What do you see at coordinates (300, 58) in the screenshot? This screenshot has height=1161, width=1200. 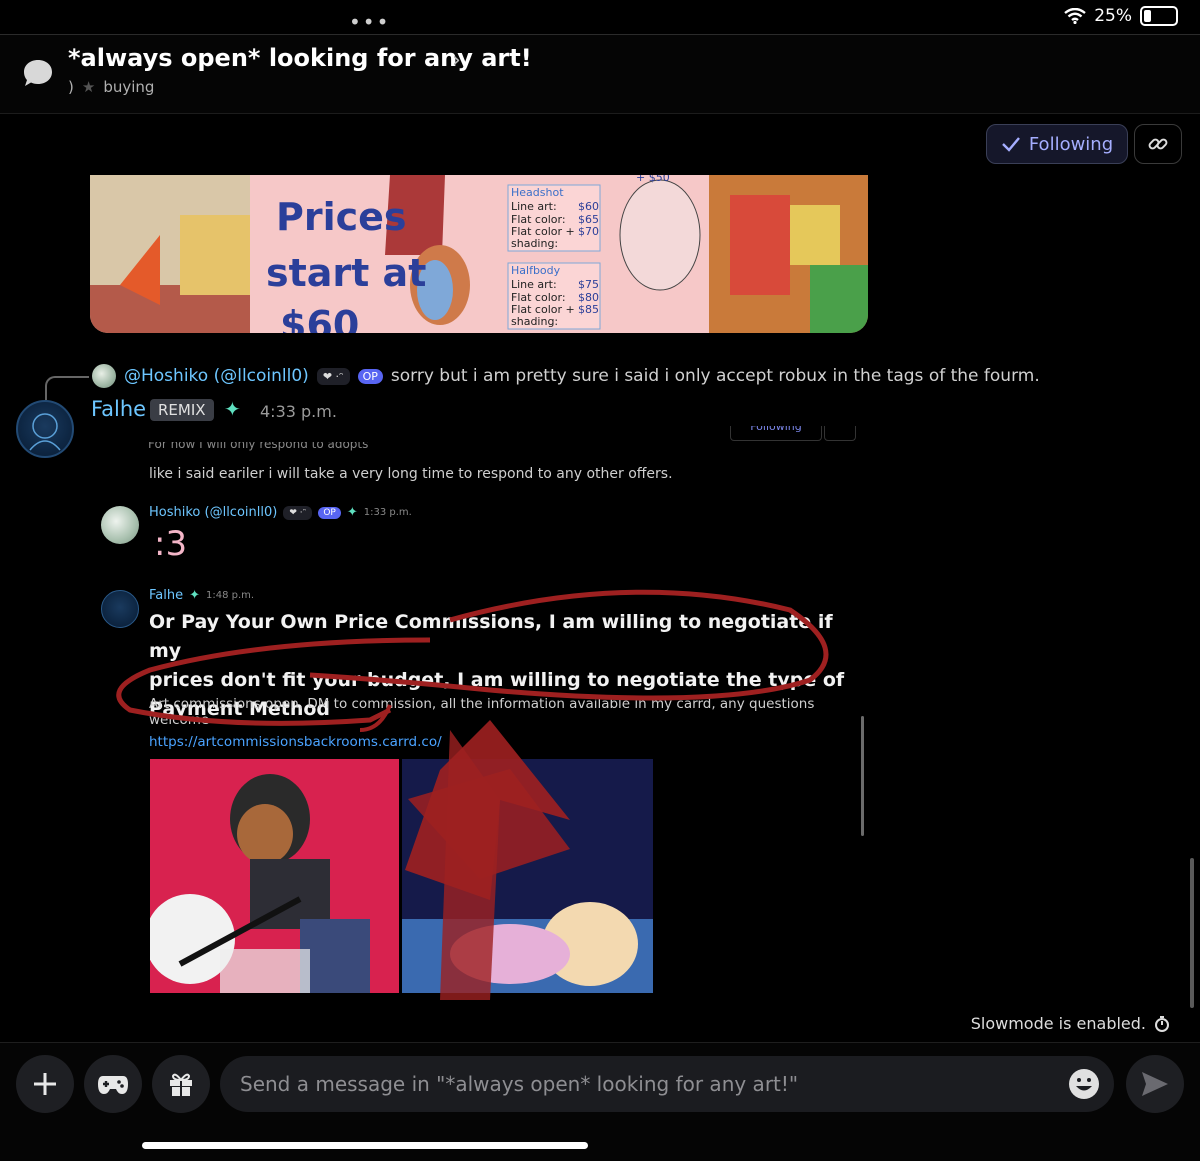 I see `thread-title: *always open* looking for any art!` at bounding box center [300, 58].